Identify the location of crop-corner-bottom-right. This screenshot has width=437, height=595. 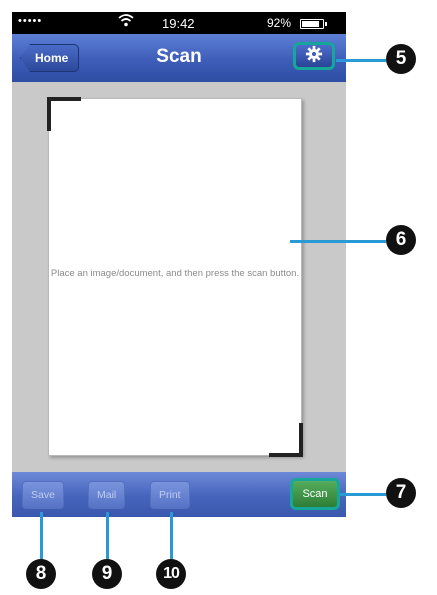
(286, 440).